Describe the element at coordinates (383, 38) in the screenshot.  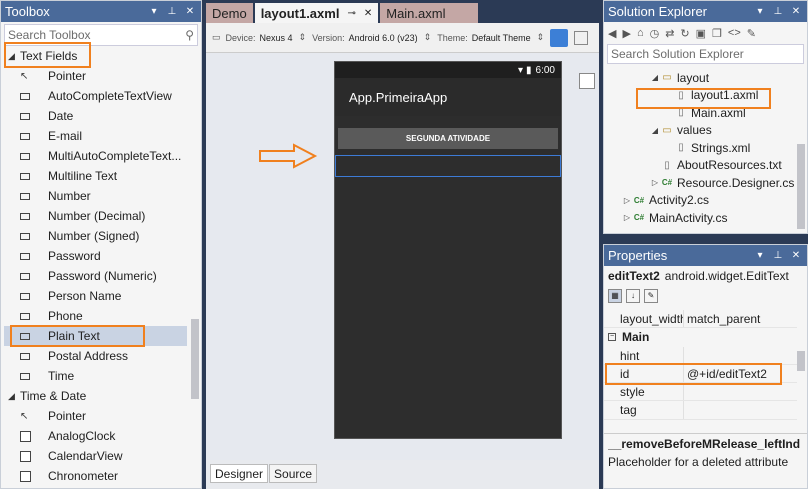
I see `version-select: Android 6.0 (v23)` at that location.